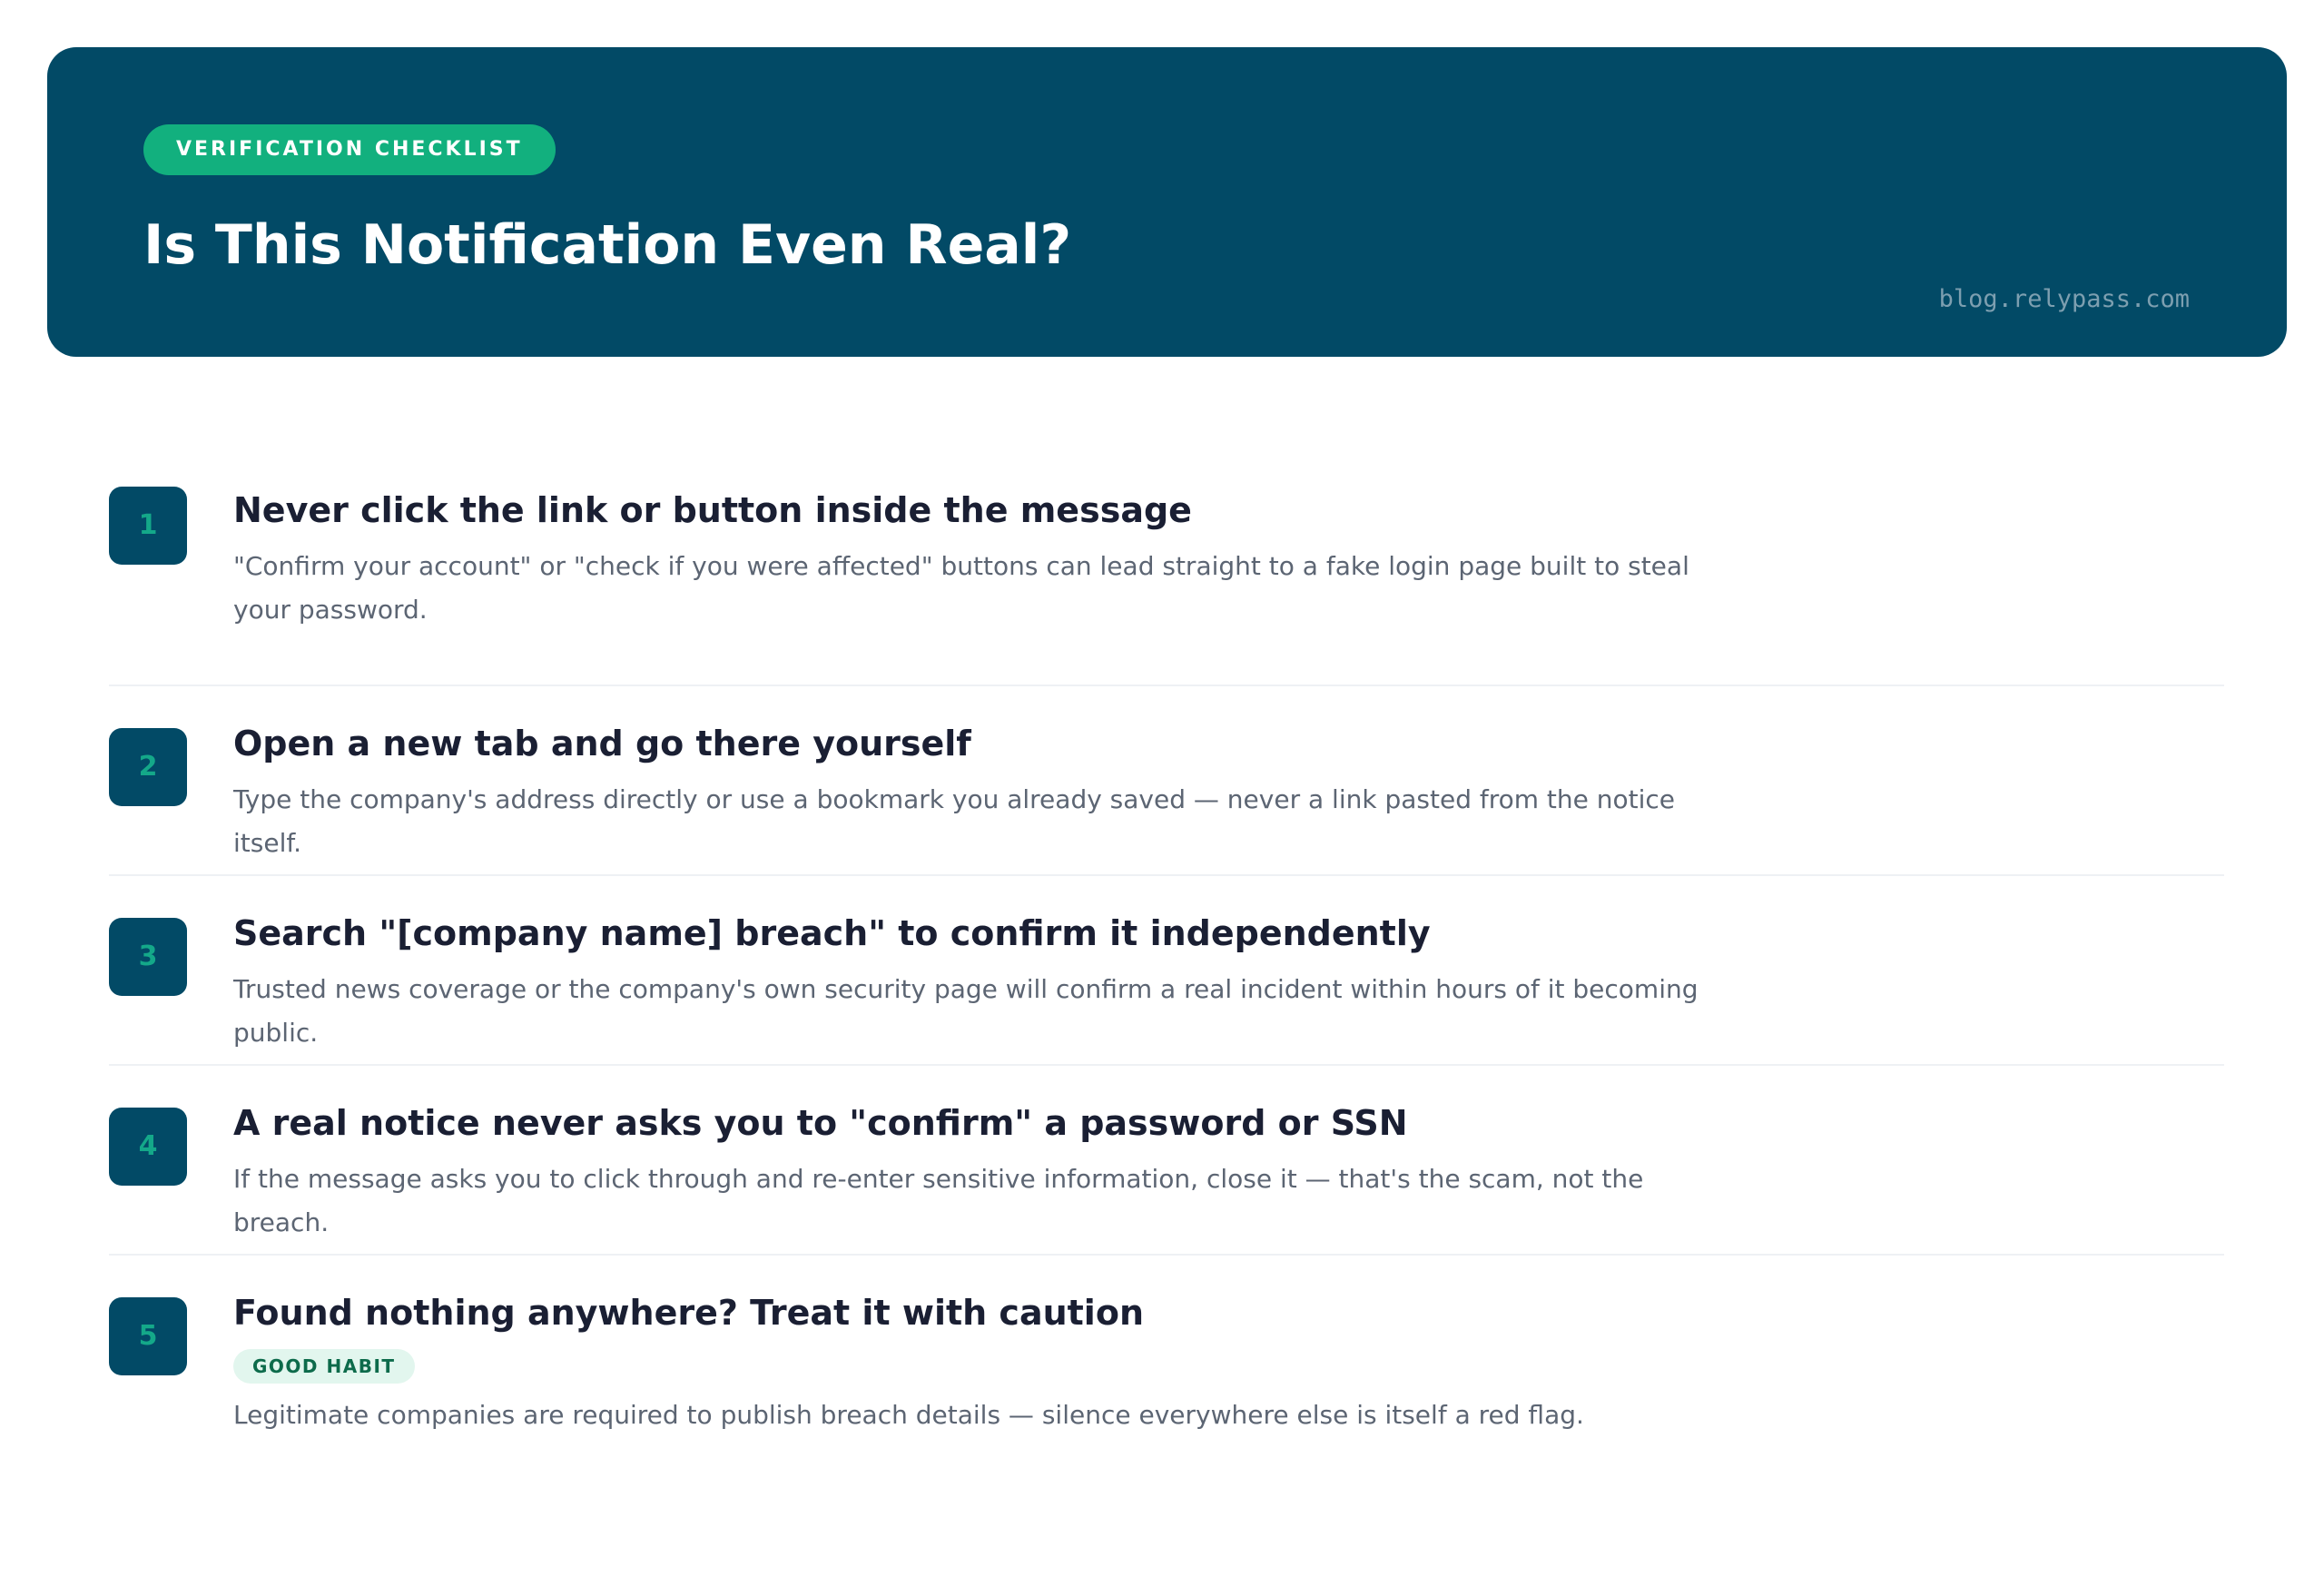 Image resolution: width=2324 pixels, height=1586 pixels. Describe the element at coordinates (602, 744) in the screenshot. I see `step-title: Open a new tab and go there yourself` at that location.